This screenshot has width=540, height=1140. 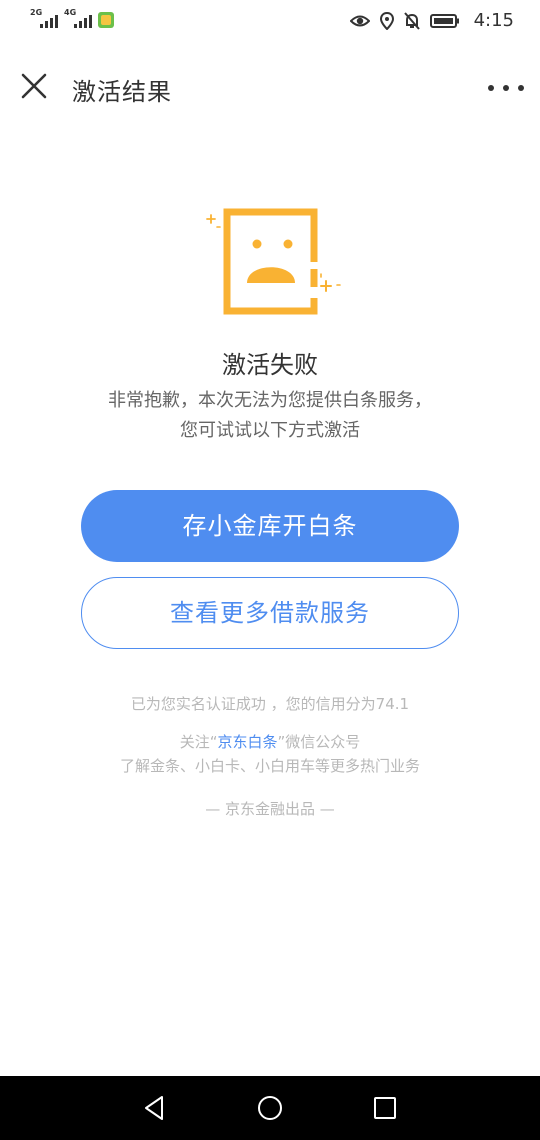 I want to click on recents-button, so click(x=385, y=1108).